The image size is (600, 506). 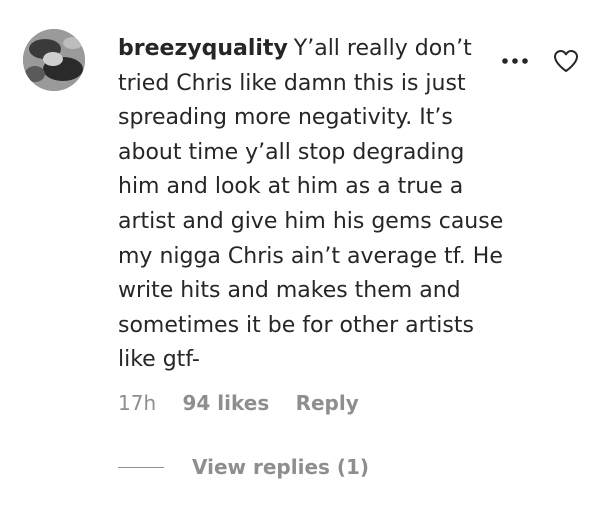 I want to click on likes-count: 94 likes, so click(x=225, y=403).